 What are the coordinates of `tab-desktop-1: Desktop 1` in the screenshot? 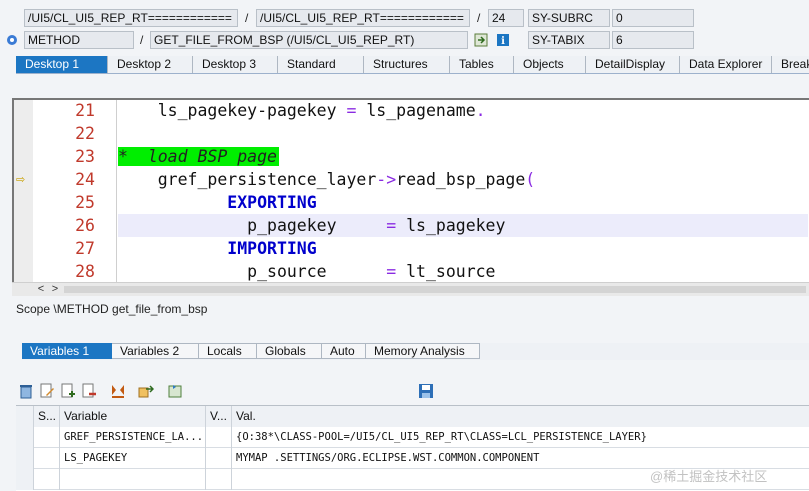 It's located at (62, 64).